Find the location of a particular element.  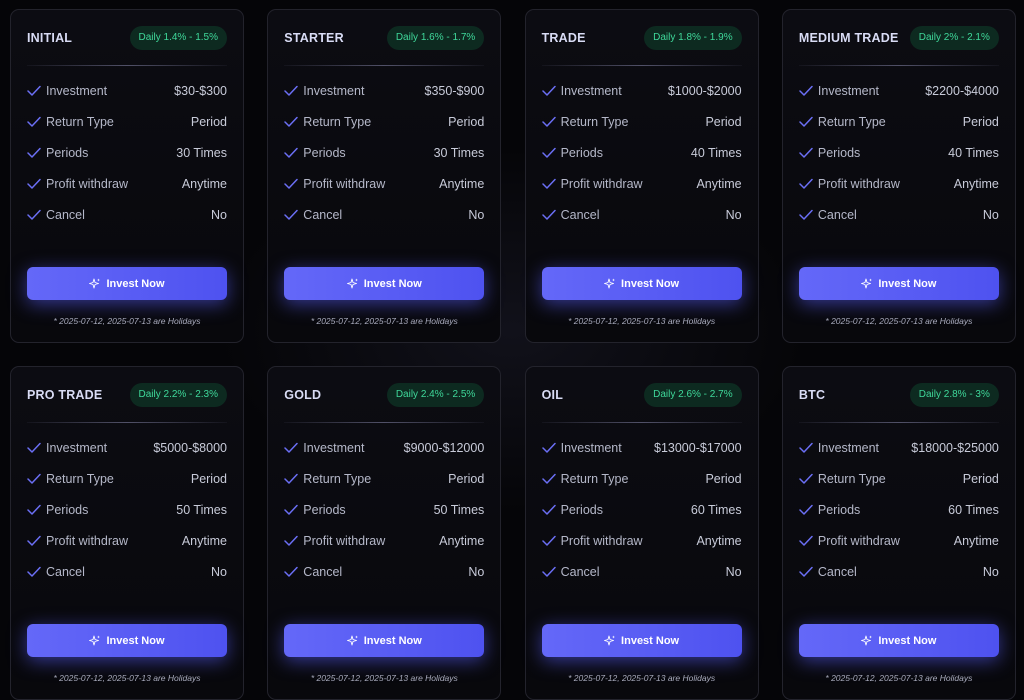

daily-rate-badge: Daily 1.6% - 1.7% is located at coordinates (435, 38).